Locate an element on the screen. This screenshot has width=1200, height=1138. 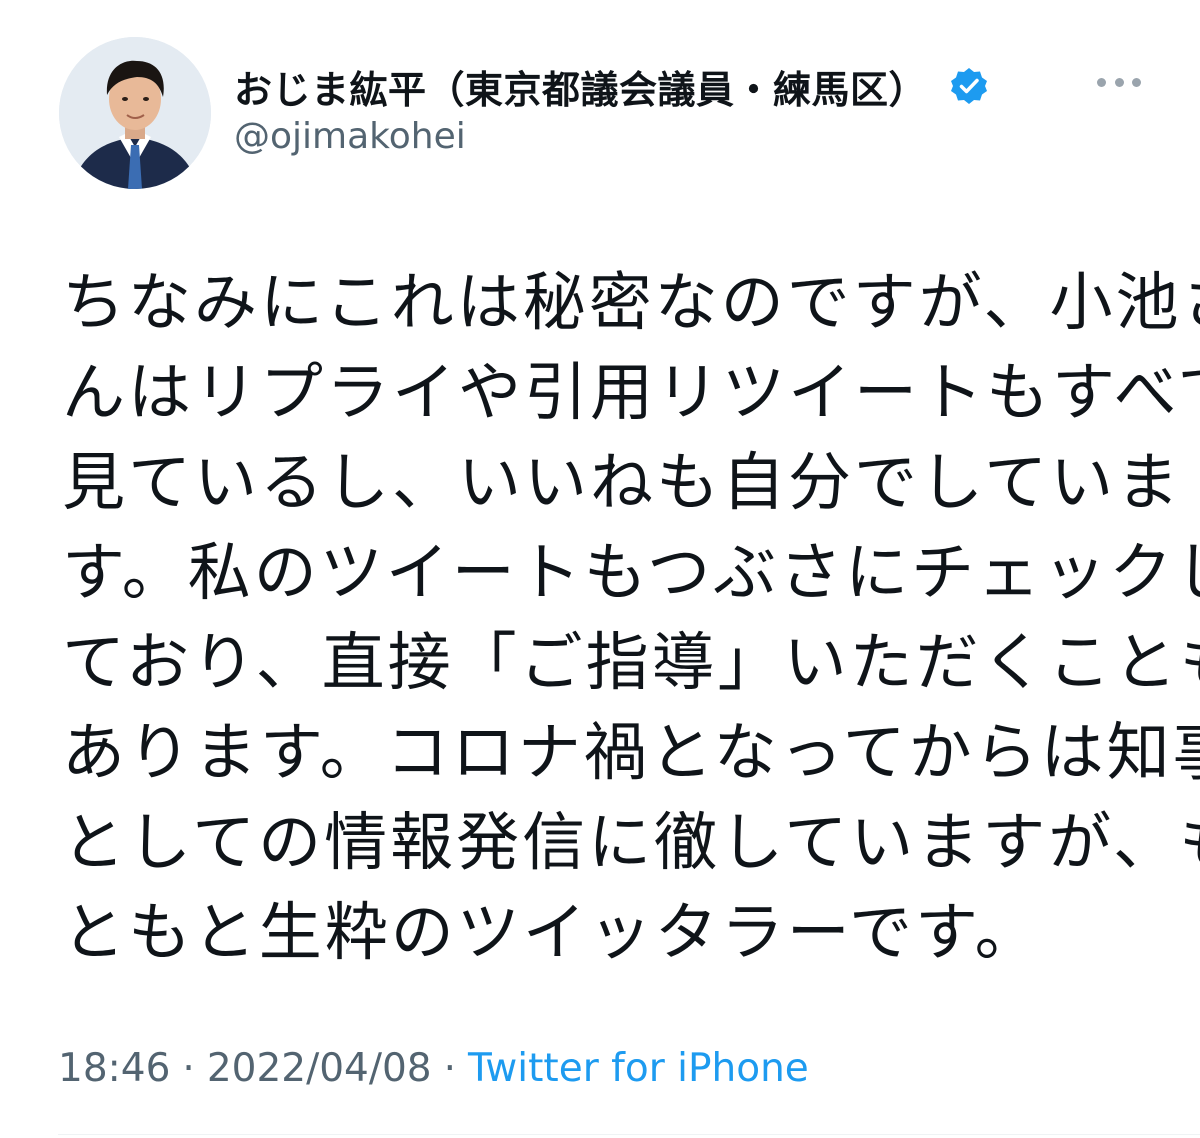
tweet-text-line: あります。コロナ禍となってからは知事 is located at coordinates (631, 752).